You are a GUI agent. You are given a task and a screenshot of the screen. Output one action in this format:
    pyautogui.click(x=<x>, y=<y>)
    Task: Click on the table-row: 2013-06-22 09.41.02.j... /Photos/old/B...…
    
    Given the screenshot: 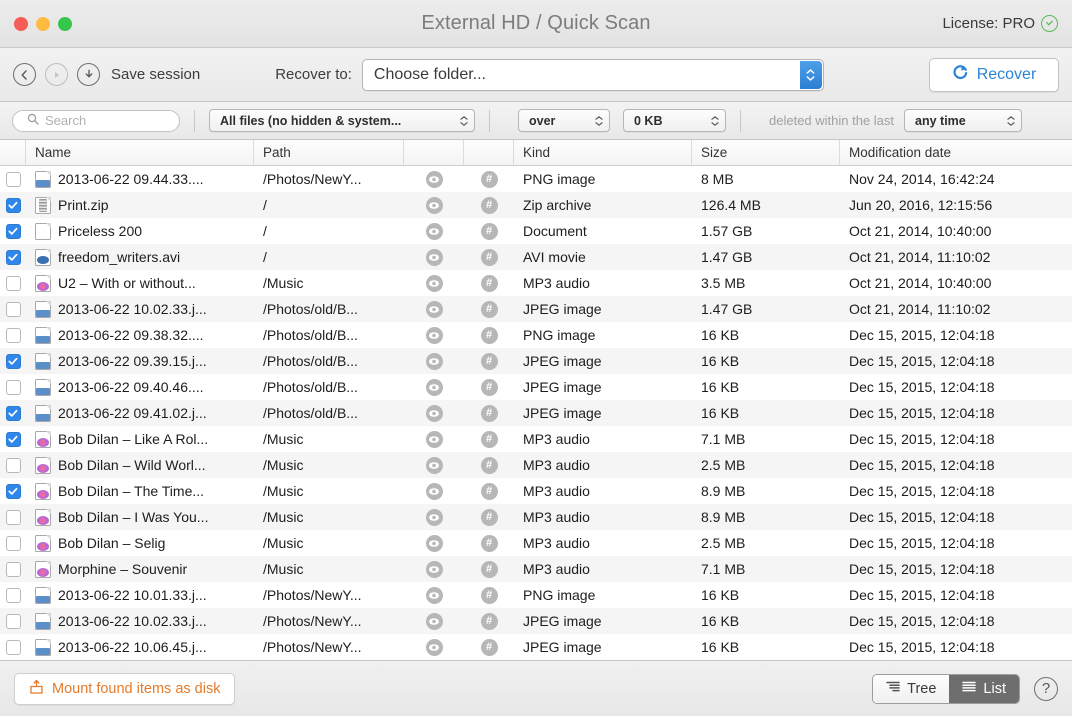 What is the action you would take?
    pyautogui.click(x=536, y=413)
    